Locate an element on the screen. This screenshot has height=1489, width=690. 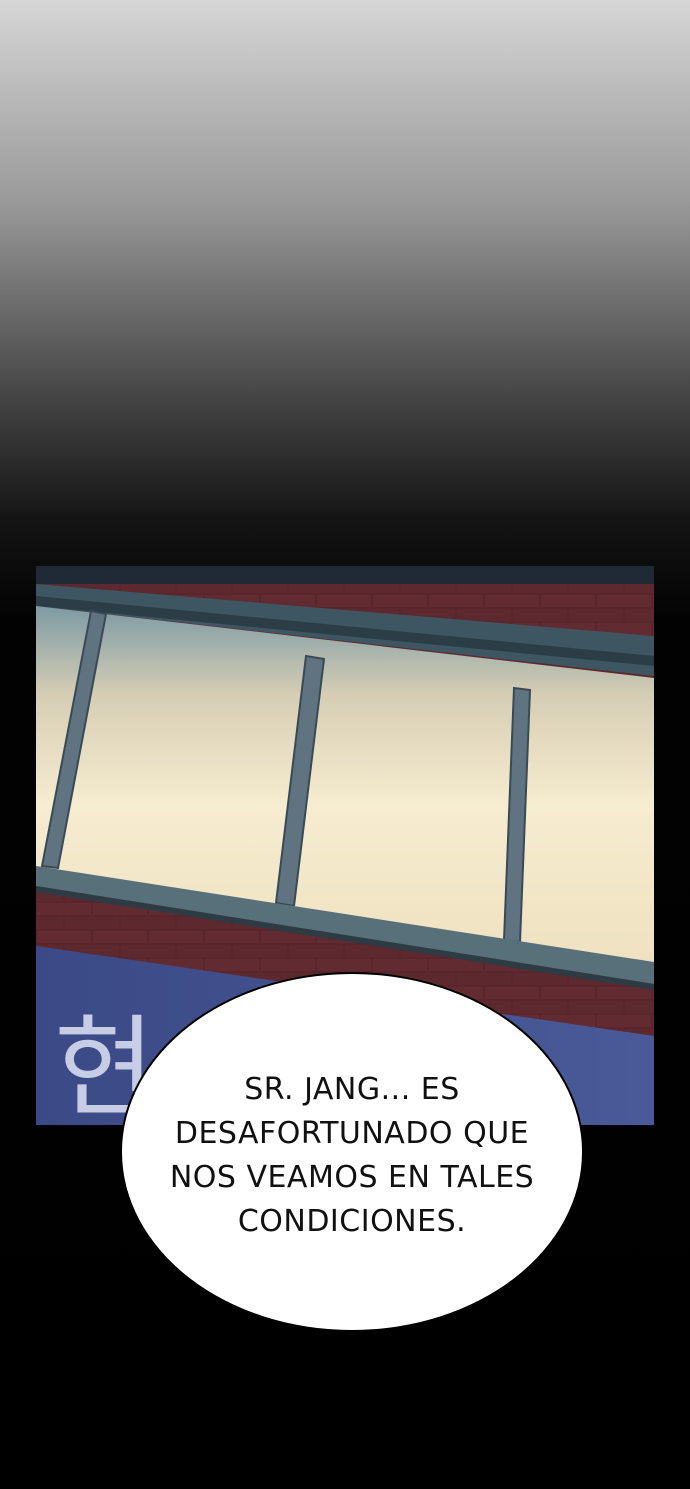
speech-line: DESAFORTUNADO QUE is located at coordinates (352, 1133).